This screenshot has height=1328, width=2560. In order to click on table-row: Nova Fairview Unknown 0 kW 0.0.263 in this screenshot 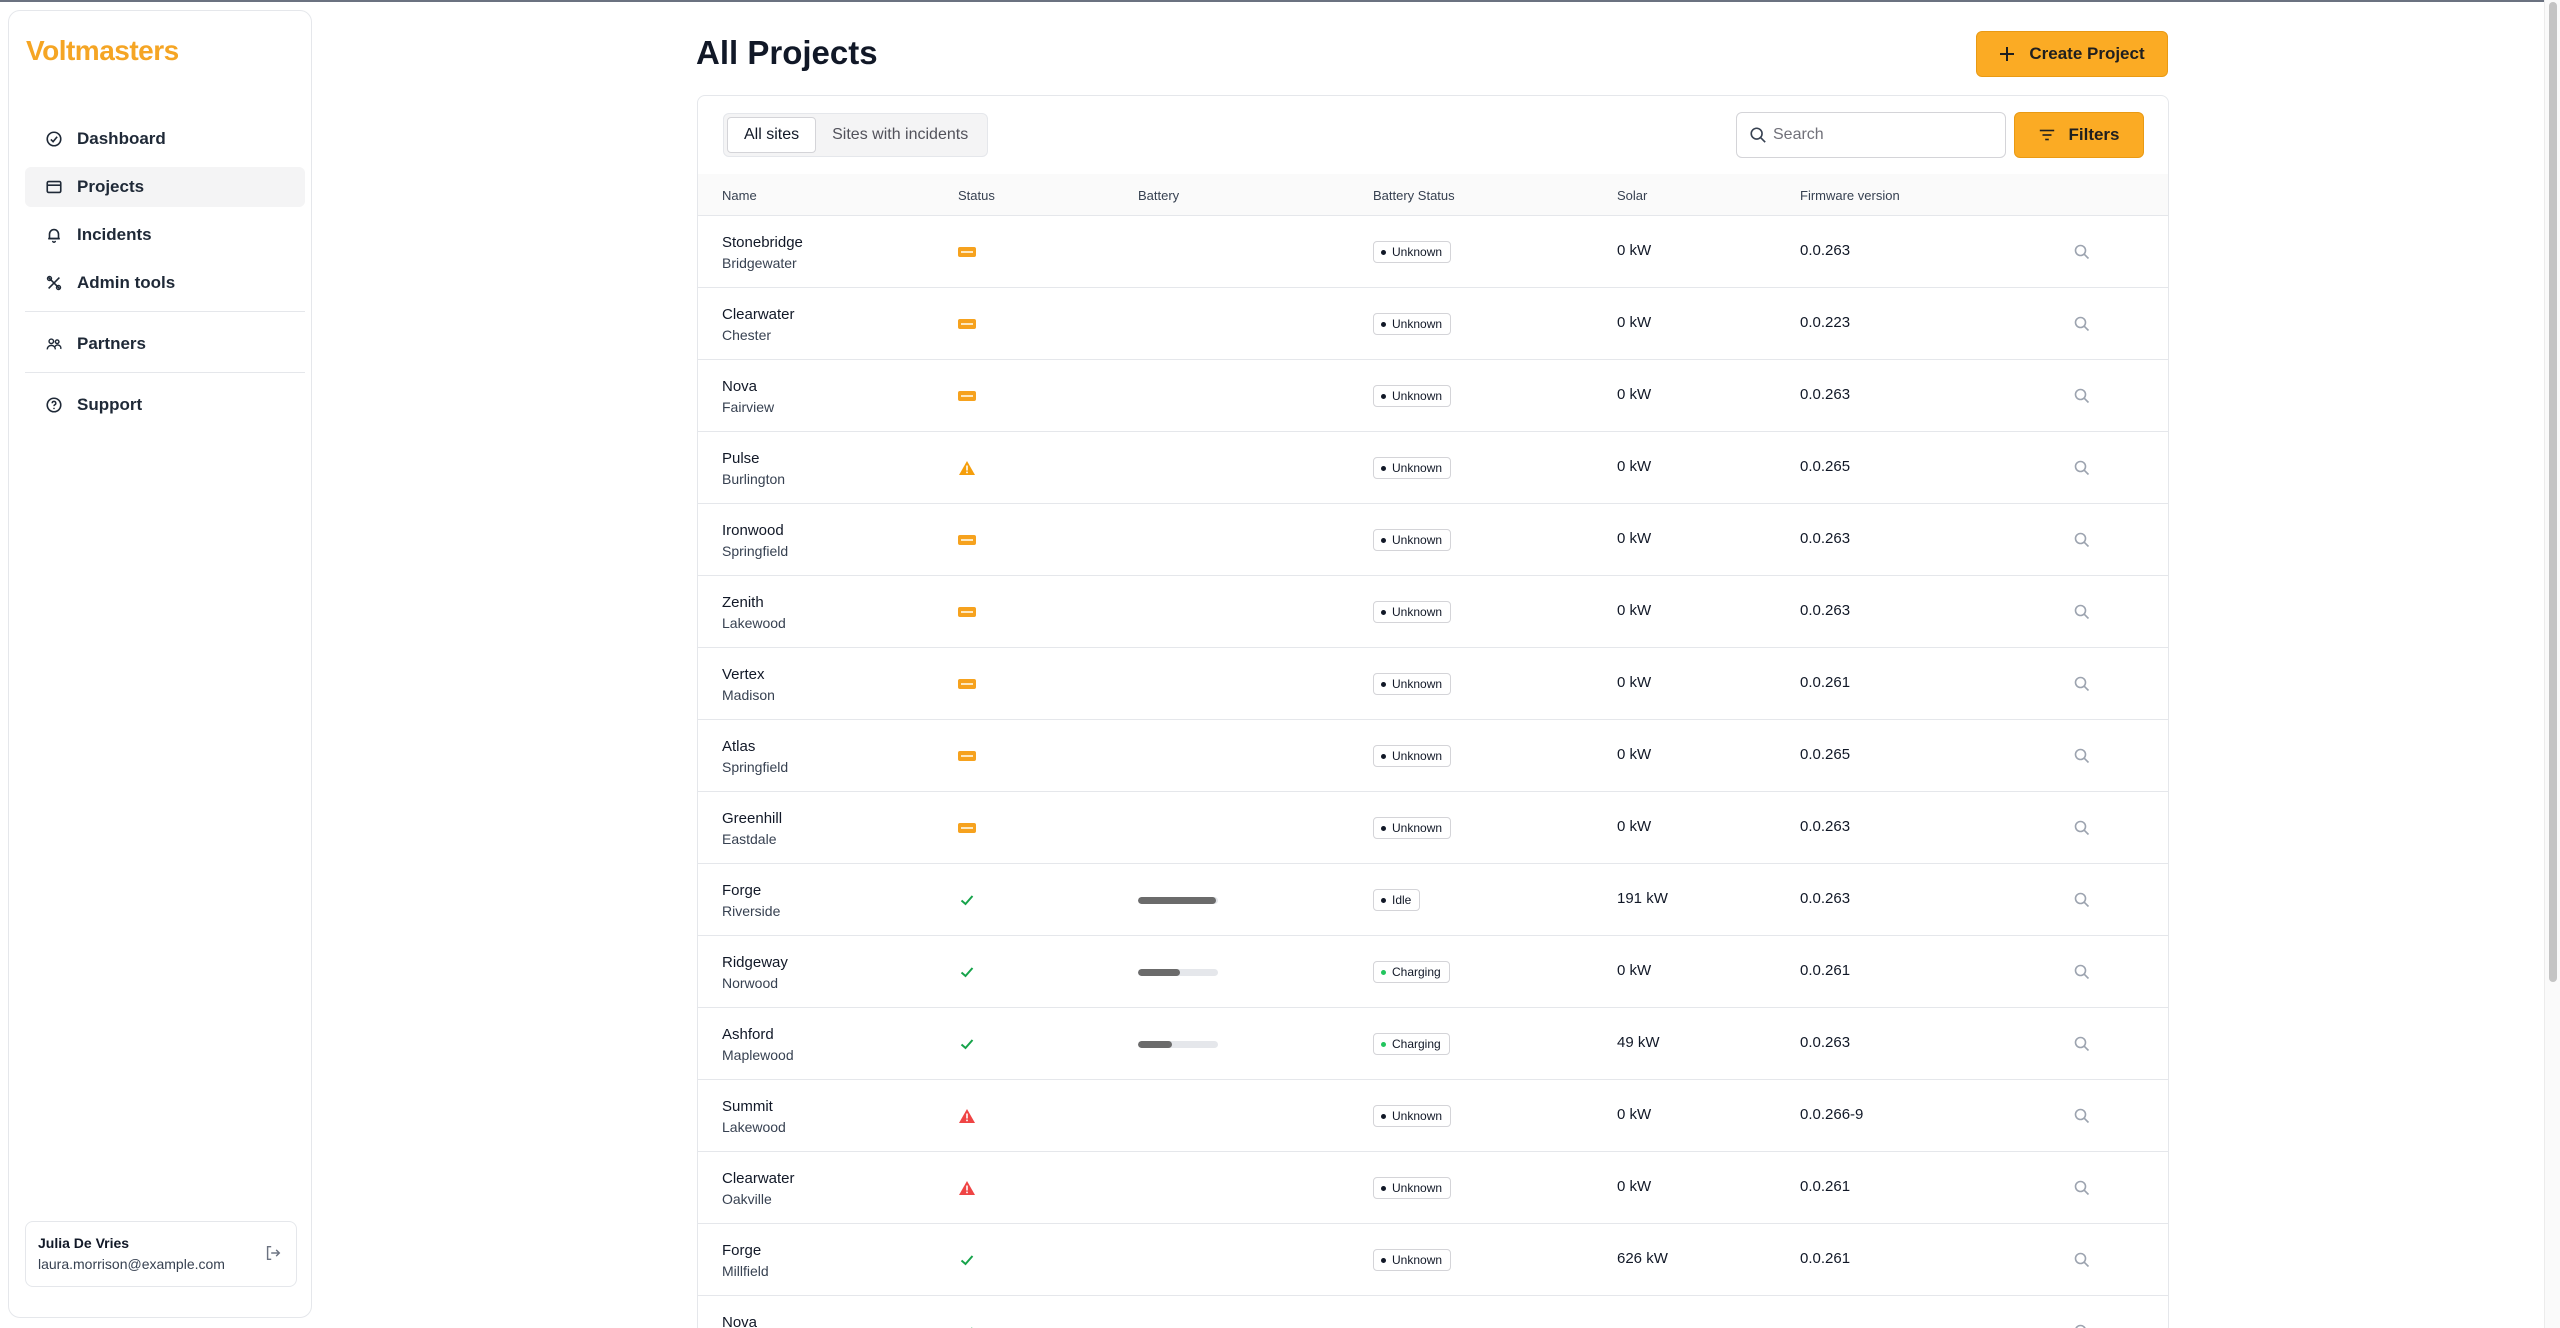, I will do `click(1433, 396)`.